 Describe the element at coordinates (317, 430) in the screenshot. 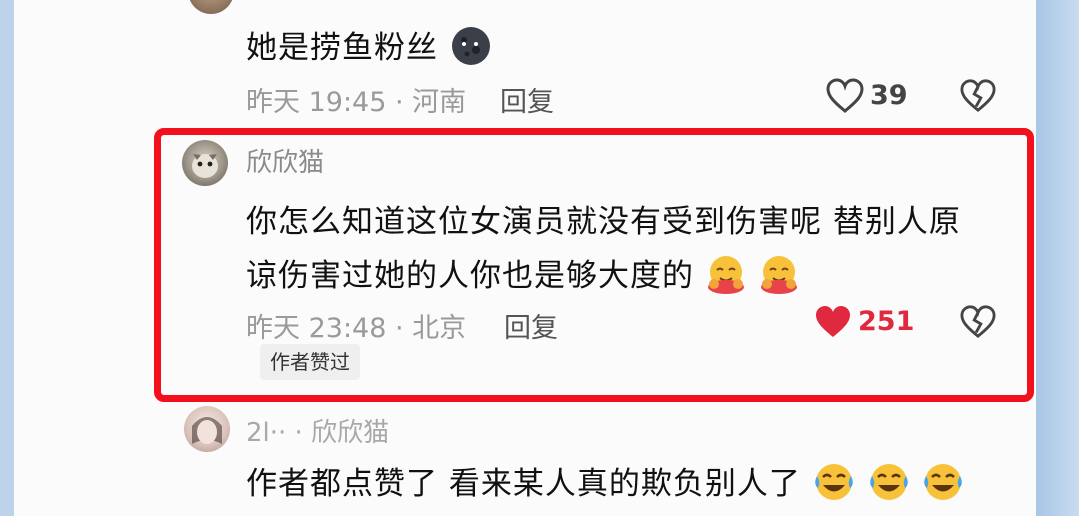

I see `username: 2l·· · 欣欣猫` at that location.